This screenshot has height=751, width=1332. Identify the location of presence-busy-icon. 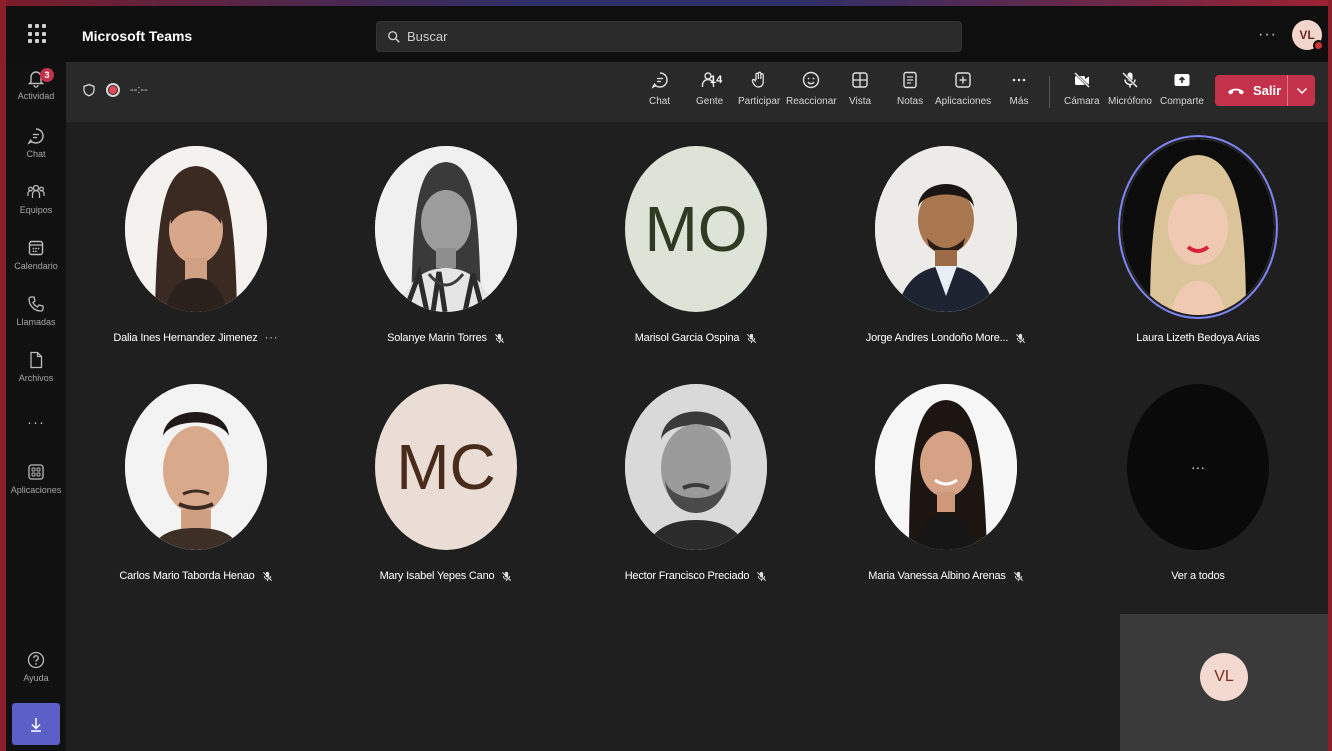
(1318, 45).